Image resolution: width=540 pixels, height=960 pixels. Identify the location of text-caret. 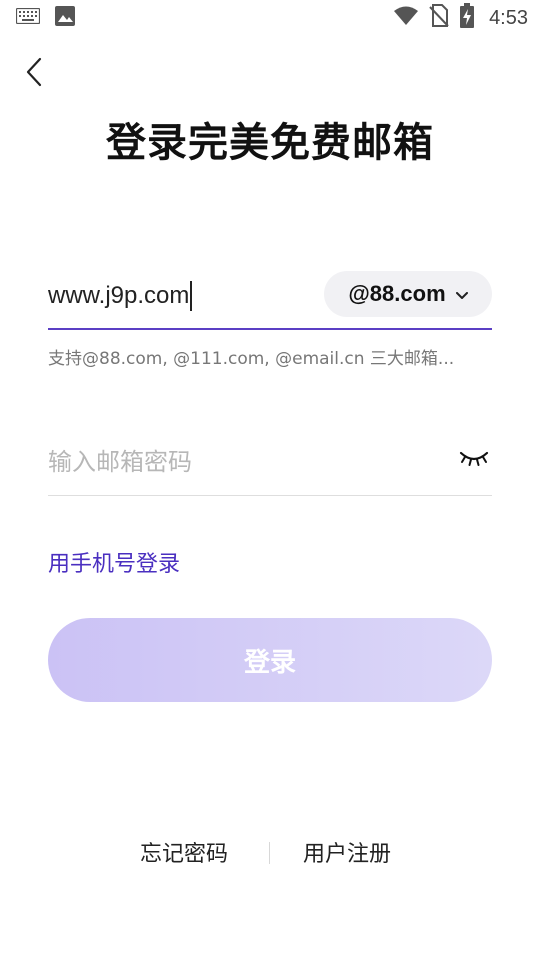
(191, 296).